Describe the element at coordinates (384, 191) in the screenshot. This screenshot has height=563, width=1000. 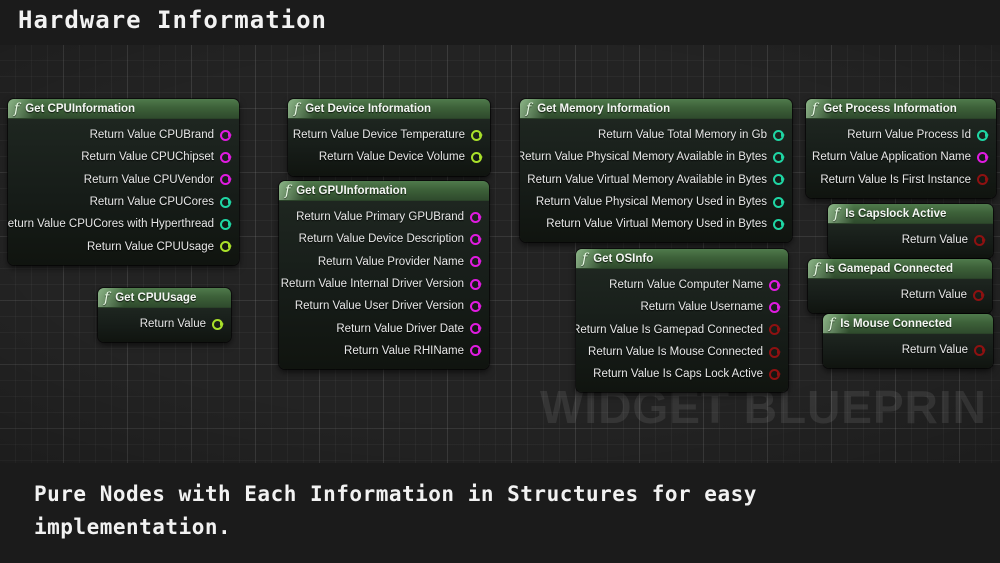
I see `node-header-get-gpu-information: f Get GPUInformation` at that location.